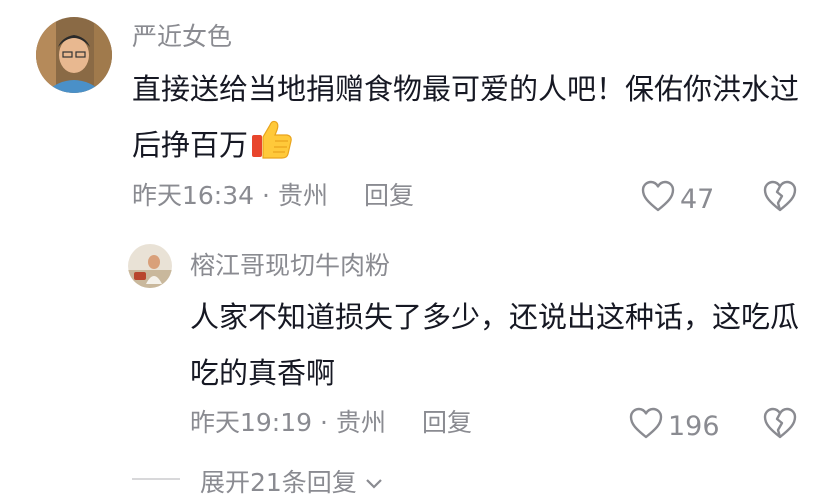 The height and width of the screenshot is (498, 834). Describe the element at coordinates (272, 148) in the screenshot. I see `thumbs-up-emoji-icon` at that location.